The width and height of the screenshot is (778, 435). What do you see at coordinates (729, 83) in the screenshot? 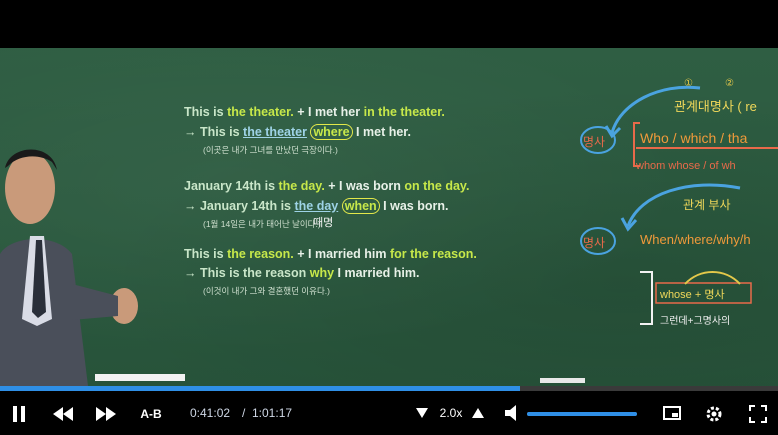
I see `number-2: ②` at bounding box center [729, 83].